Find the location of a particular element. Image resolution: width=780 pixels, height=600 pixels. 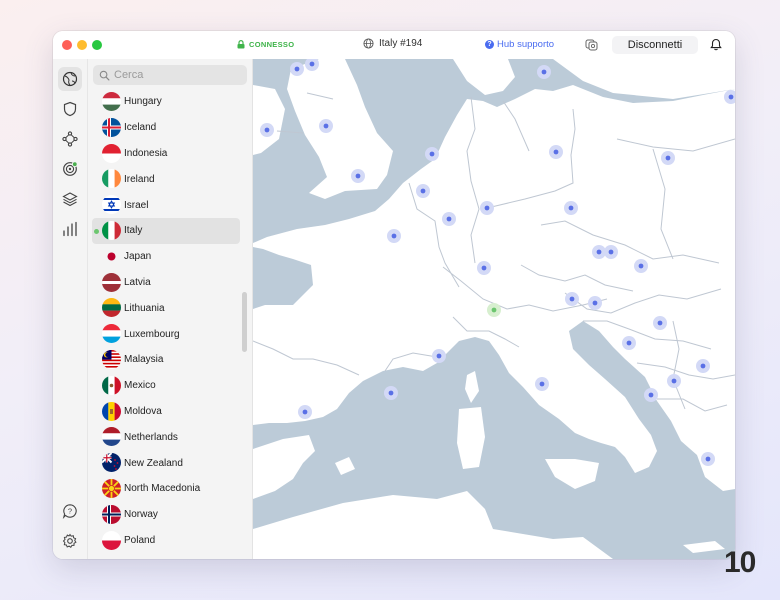

search-input: Cerca is located at coordinates (128, 75).